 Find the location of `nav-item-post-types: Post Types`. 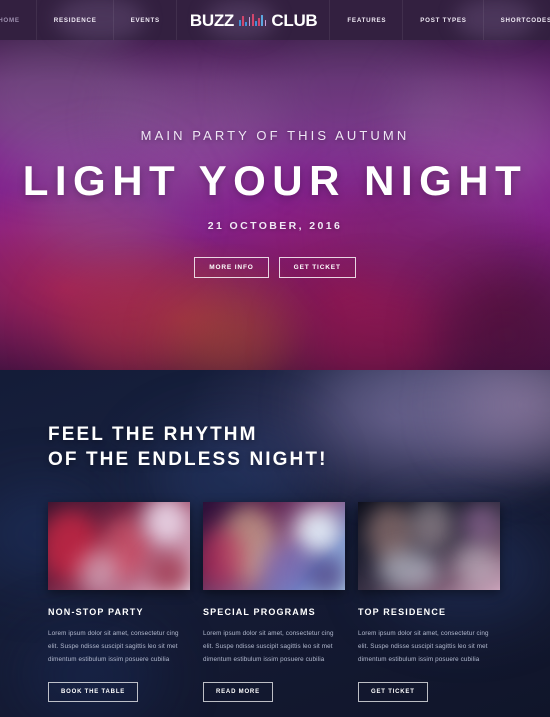

nav-item-post-types: Post Types is located at coordinates (444, 20).